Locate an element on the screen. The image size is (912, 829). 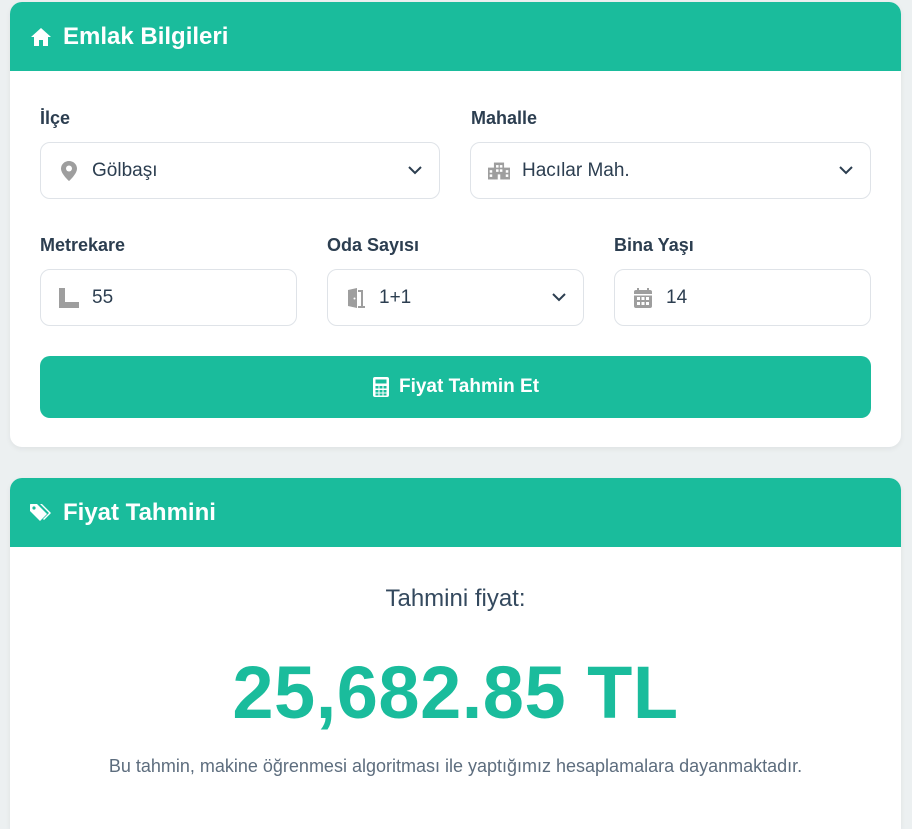
neighborhood-label: Mahalle is located at coordinates (504, 118).